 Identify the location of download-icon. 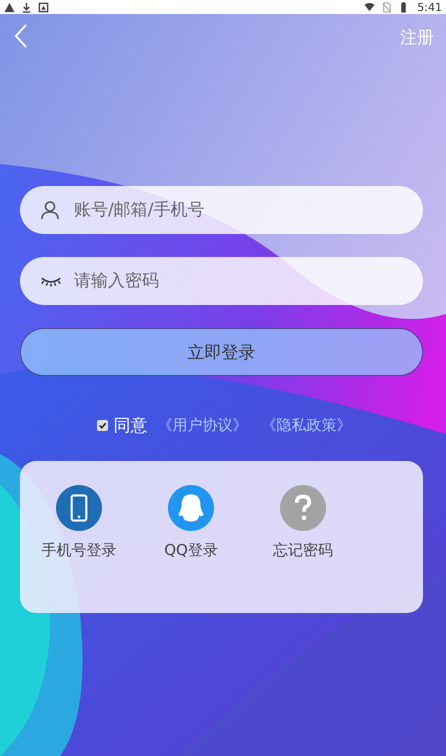
(26, 7).